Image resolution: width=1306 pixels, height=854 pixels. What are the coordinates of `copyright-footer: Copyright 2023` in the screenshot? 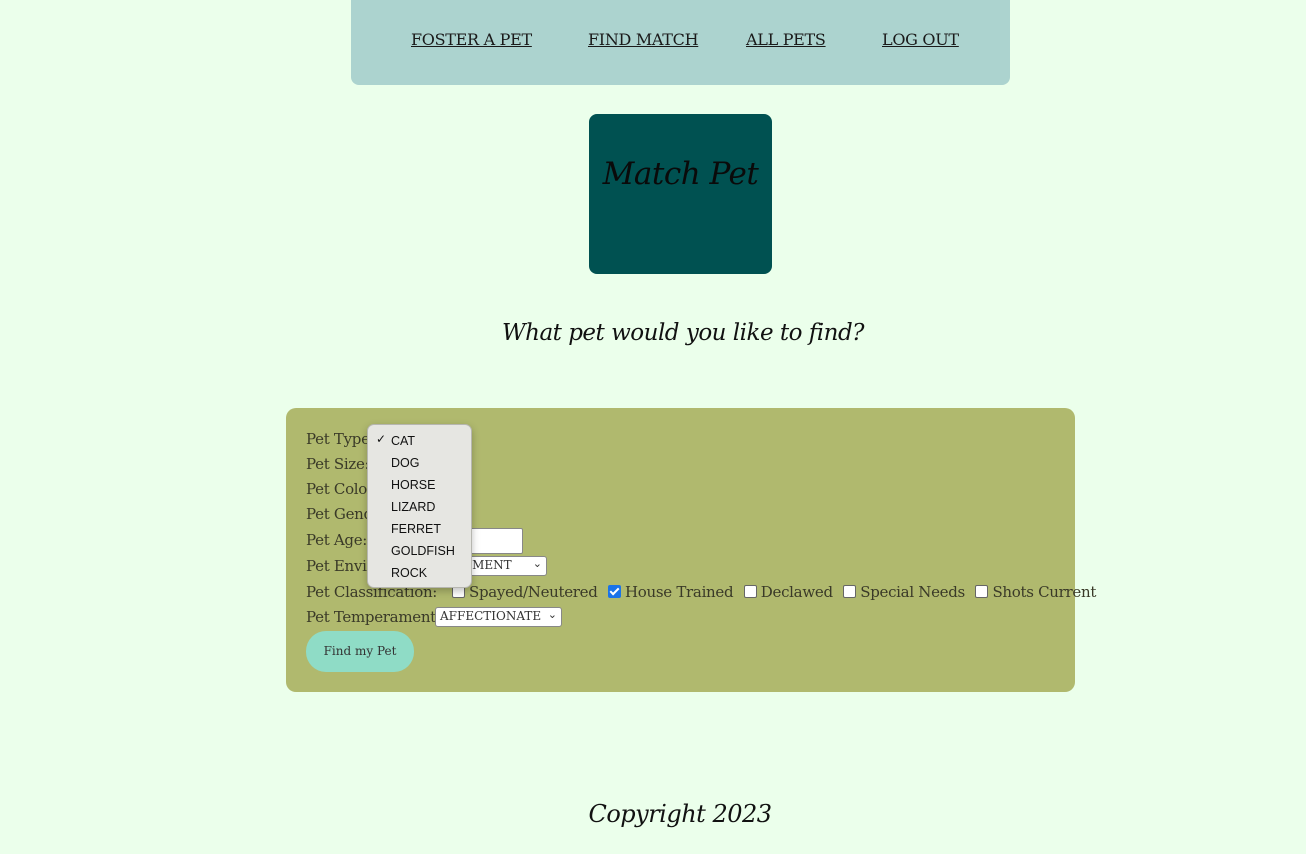 It's located at (680, 814).